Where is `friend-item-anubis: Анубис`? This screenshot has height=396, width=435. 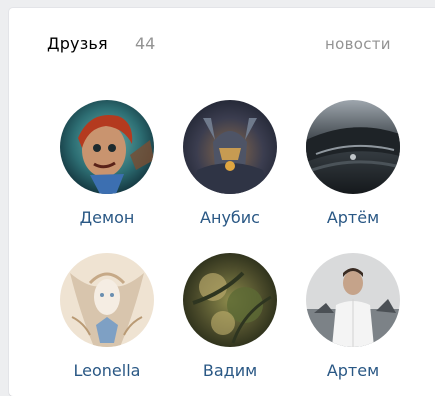 friend-item-anubis: Анубис is located at coordinates (230, 163).